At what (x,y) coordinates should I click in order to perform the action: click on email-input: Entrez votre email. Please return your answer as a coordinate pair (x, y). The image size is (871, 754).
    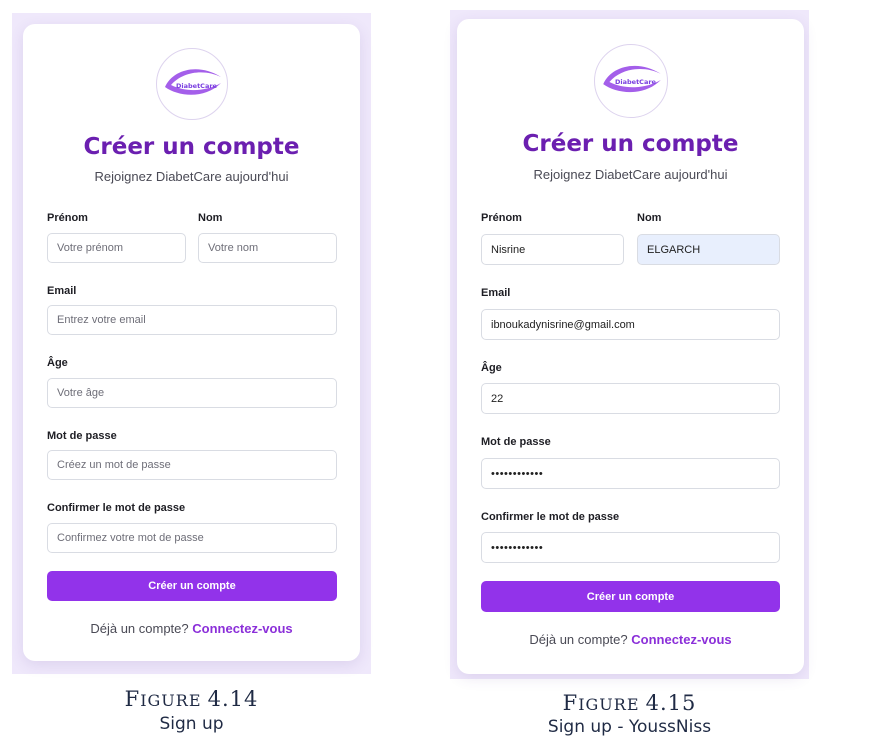
    Looking at the image, I should click on (192, 320).